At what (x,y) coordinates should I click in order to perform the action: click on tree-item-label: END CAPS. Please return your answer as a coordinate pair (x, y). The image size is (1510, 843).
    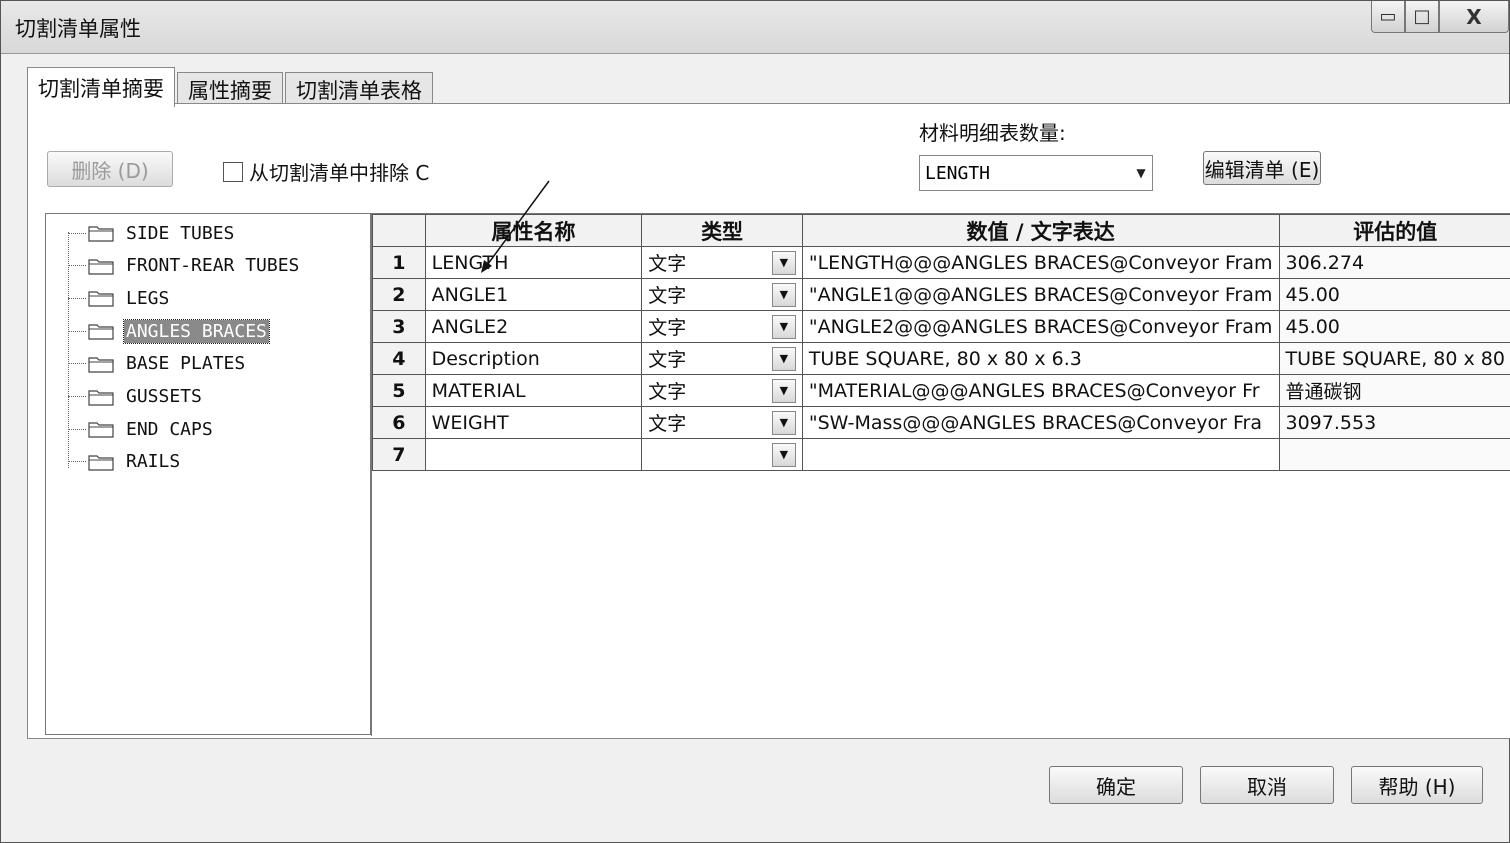
    Looking at the image, I should click on (169, 429).